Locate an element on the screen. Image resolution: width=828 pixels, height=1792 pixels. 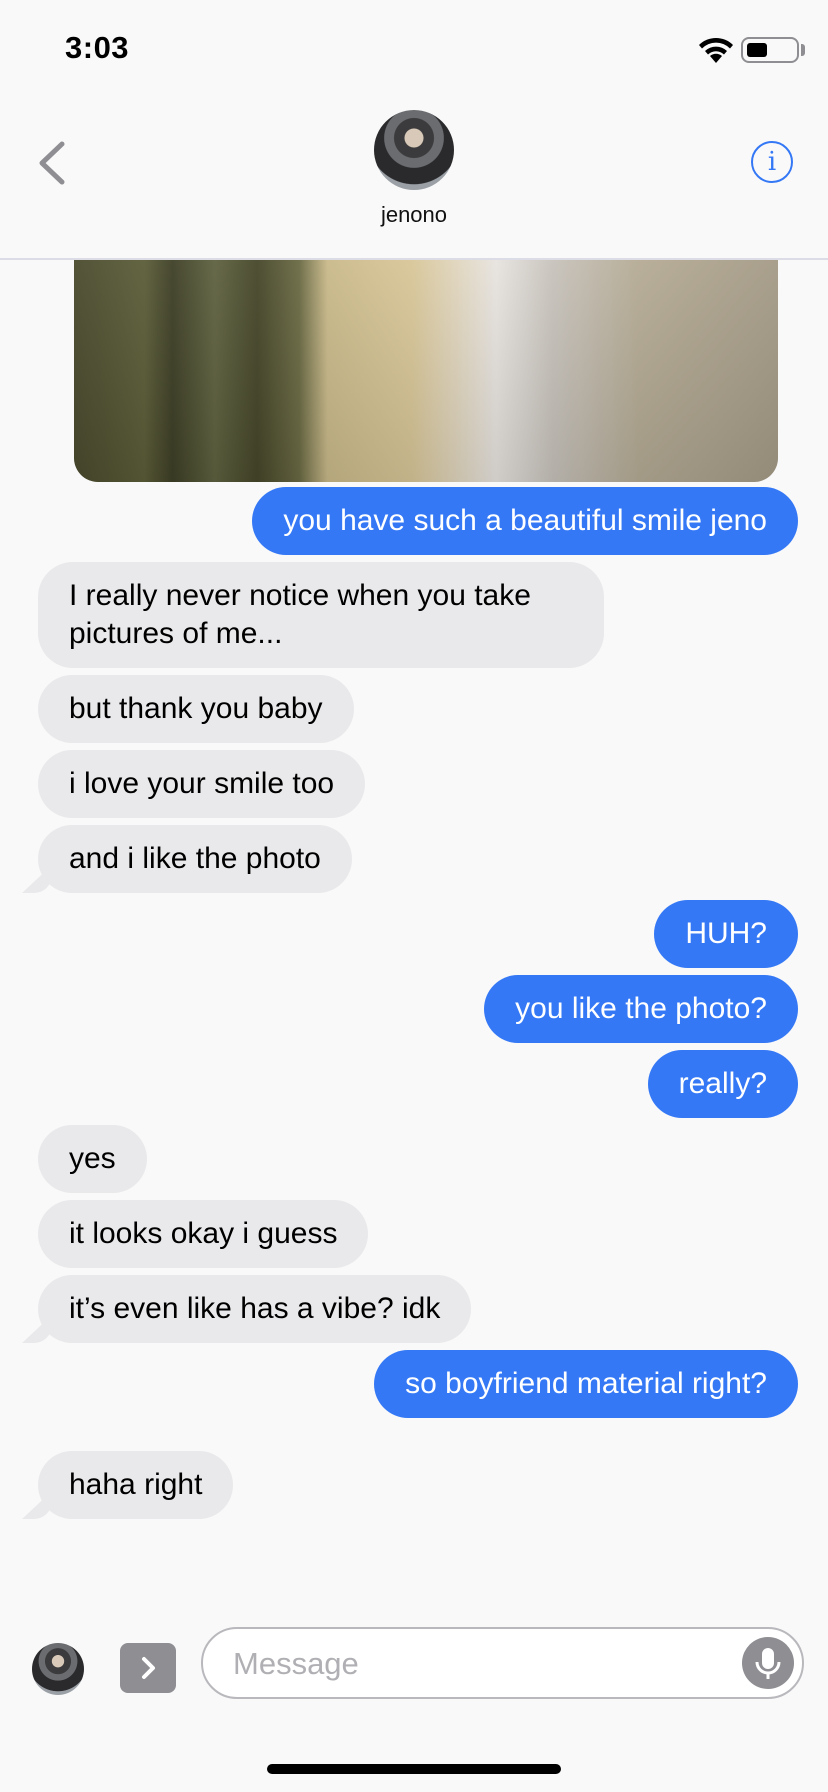
memoji-avatar-button is located at coordinates (58, 1669).